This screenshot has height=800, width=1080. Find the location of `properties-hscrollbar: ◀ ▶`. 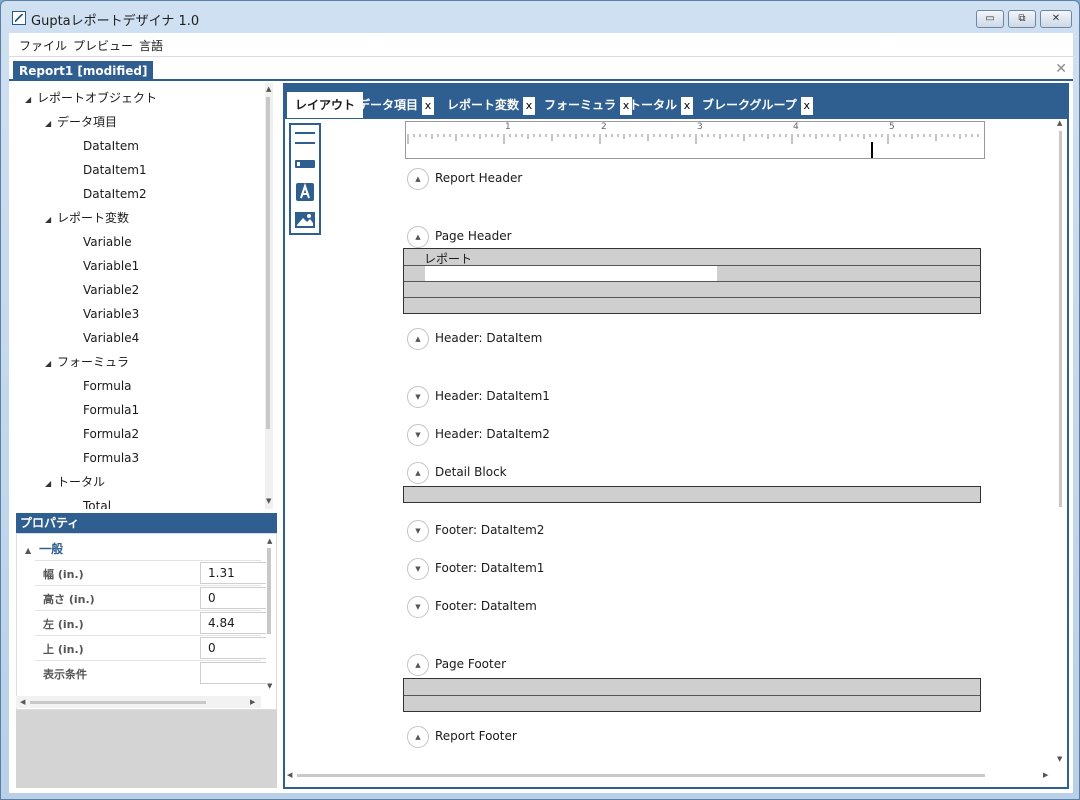

properties-hscrollbar: ◀ ▶ is located at coordinates (138, 702).